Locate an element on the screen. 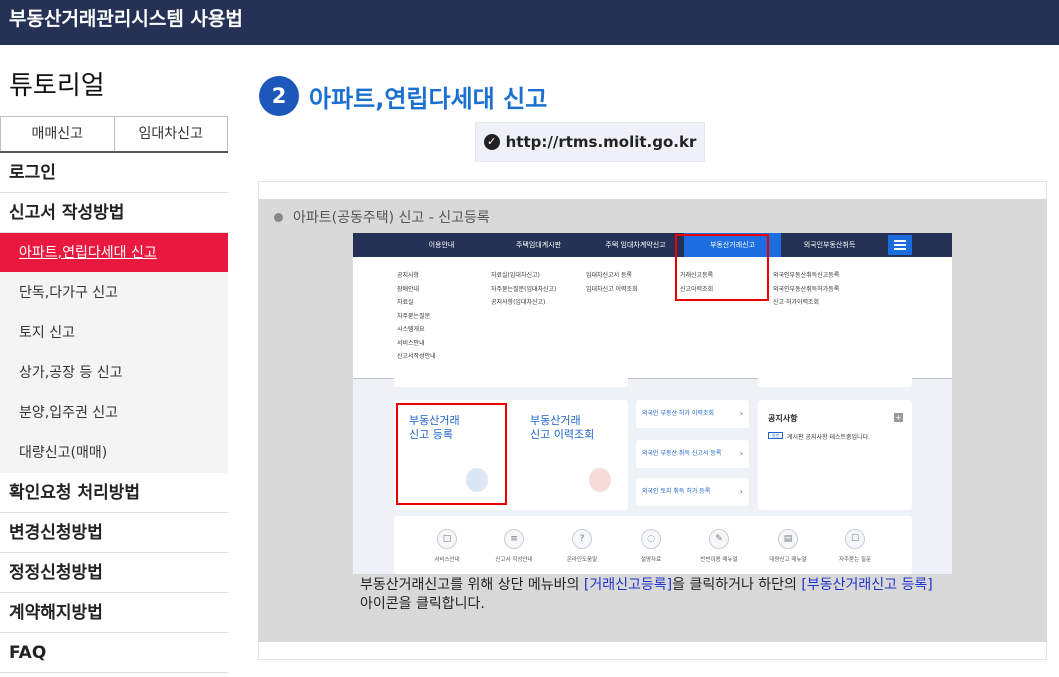 The width and height of the screenshot is (1059, 677). shot-link-text: 외국인 토지 취득 허가 등록 is located at coordinates (676, 491).